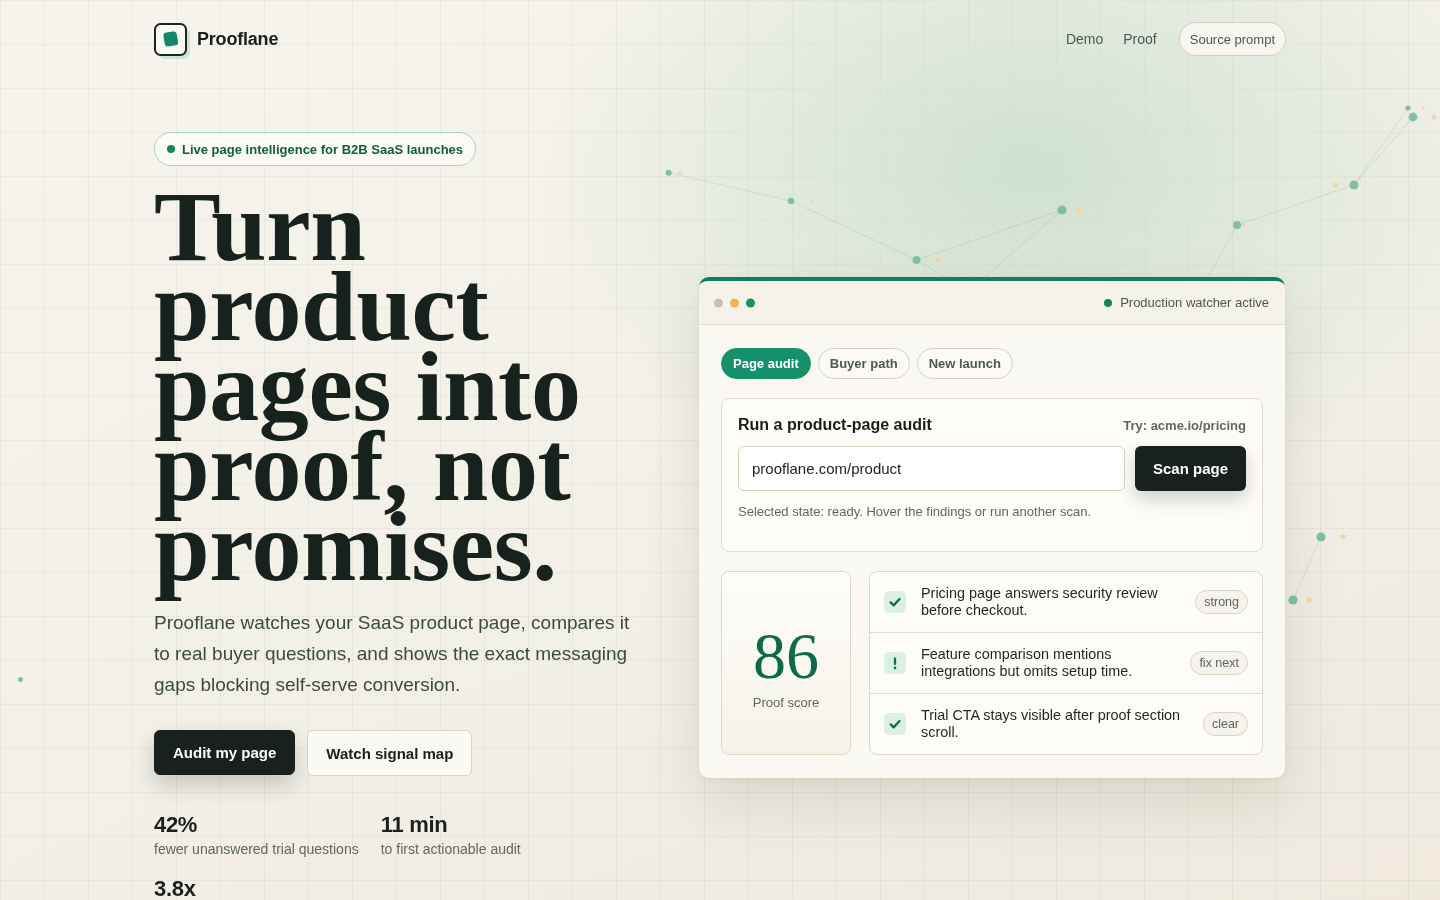 This screenshot has width=1440, height=900. I want to click on stat-label: to first actionable audit, so click(450, 849).